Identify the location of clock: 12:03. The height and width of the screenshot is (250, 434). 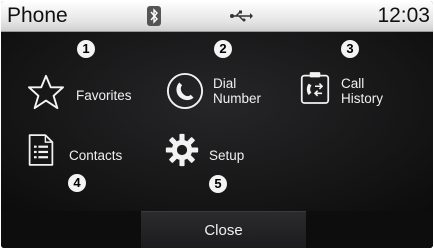
(403, 15).